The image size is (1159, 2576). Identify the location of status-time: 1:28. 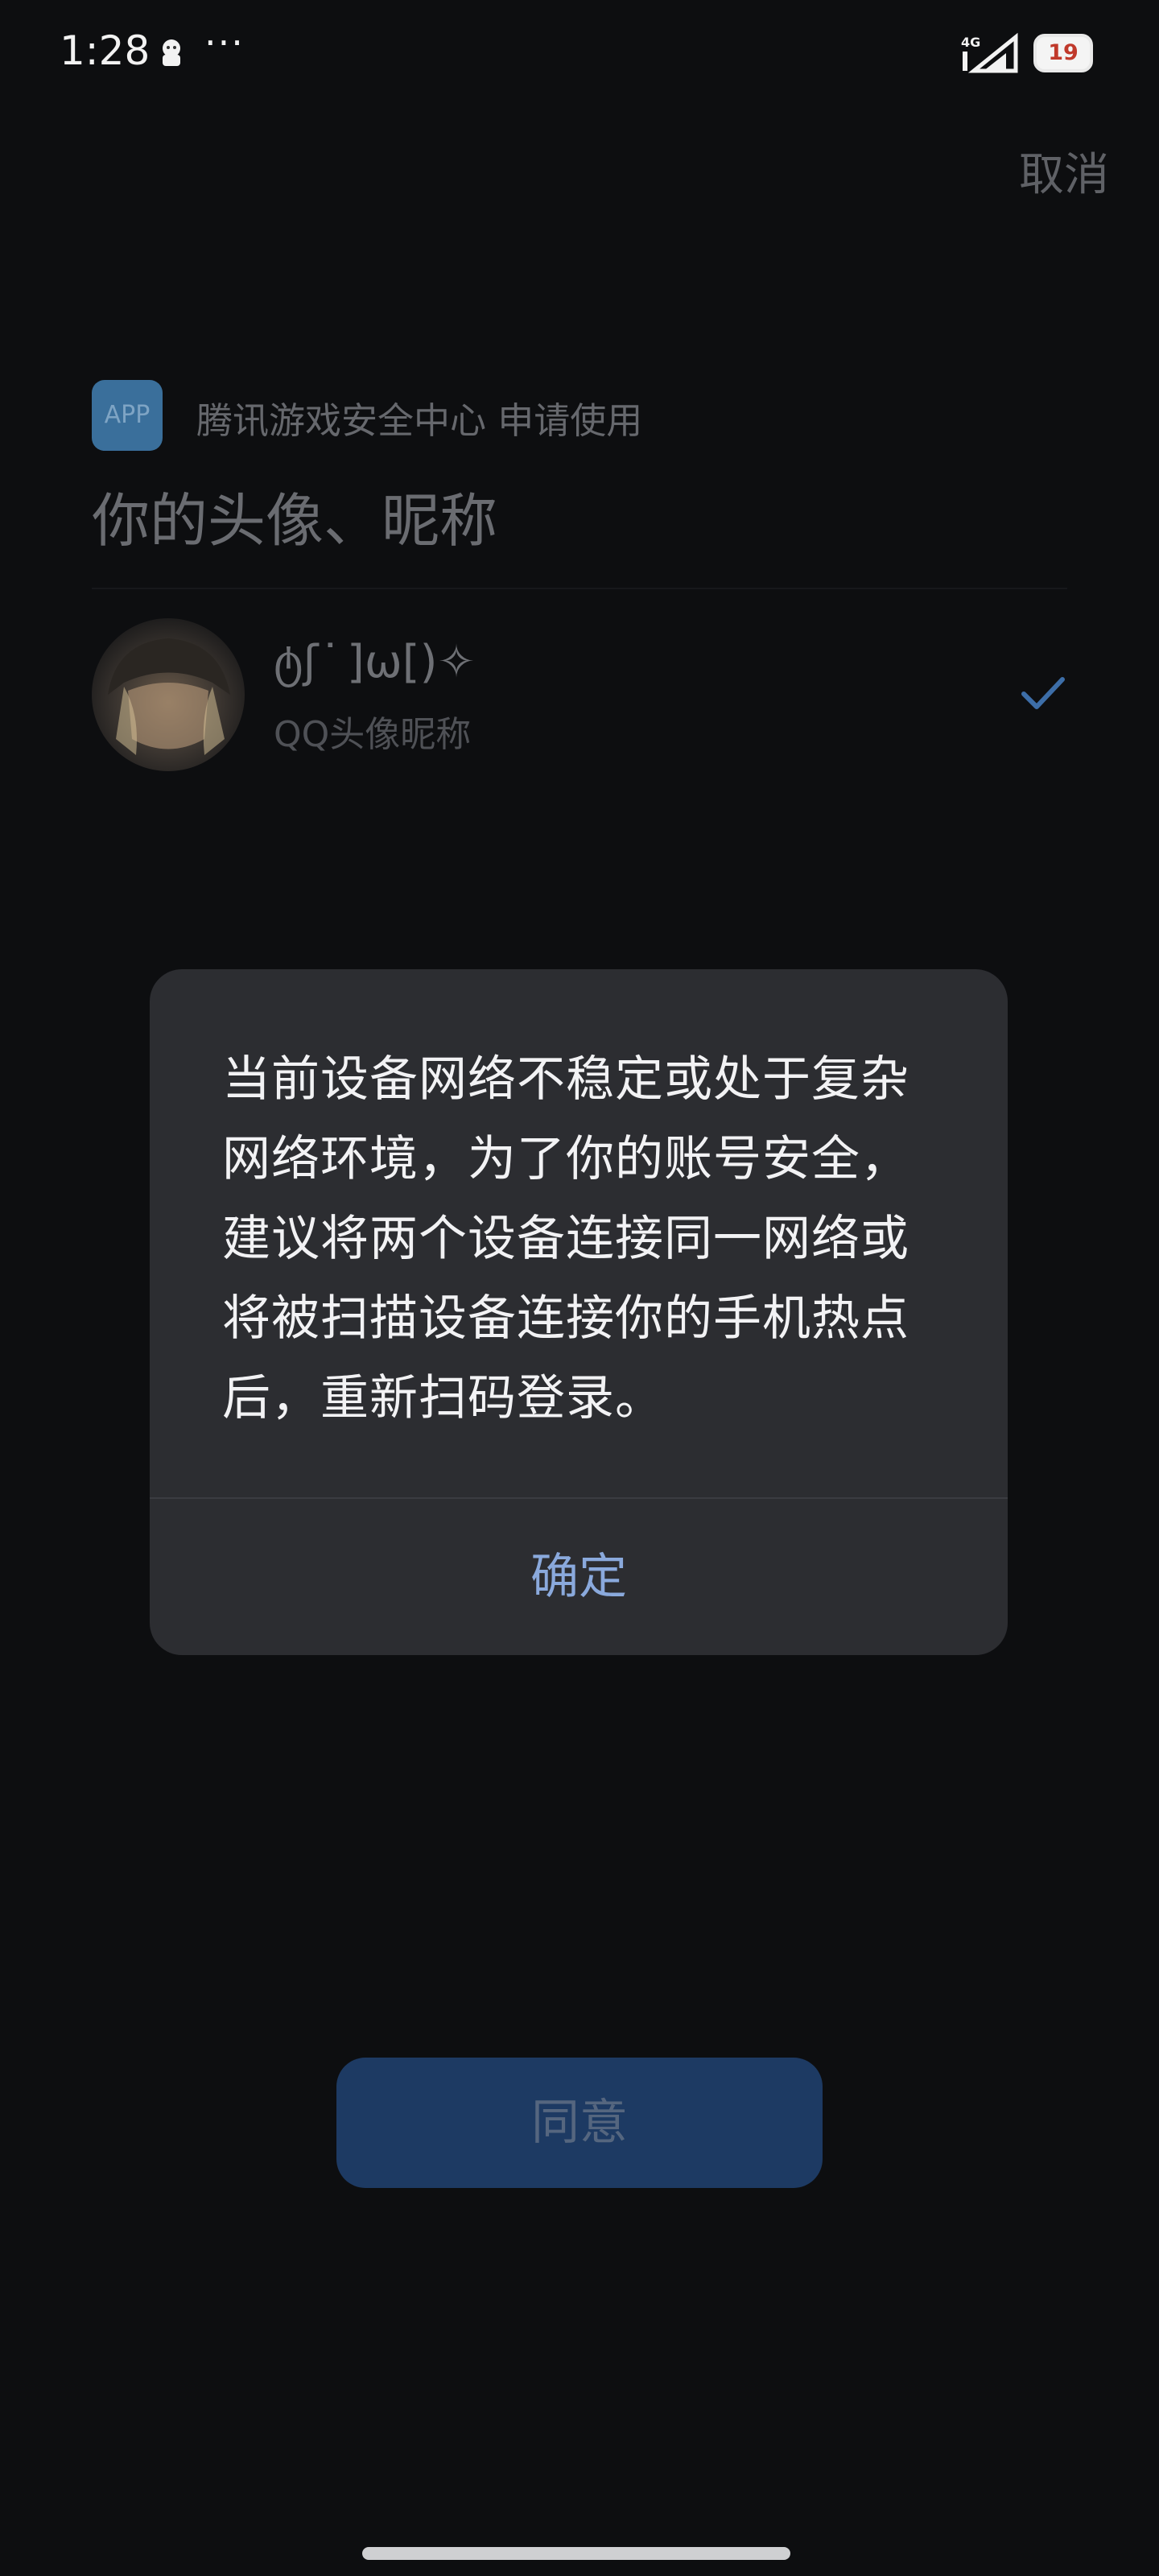
(105, 50).